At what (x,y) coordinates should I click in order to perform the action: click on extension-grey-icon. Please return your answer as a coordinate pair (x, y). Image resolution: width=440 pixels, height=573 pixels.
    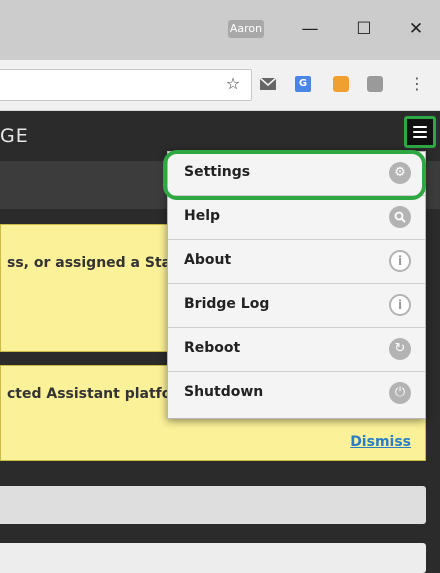
    Looking at the image, I should click on (376, 84).